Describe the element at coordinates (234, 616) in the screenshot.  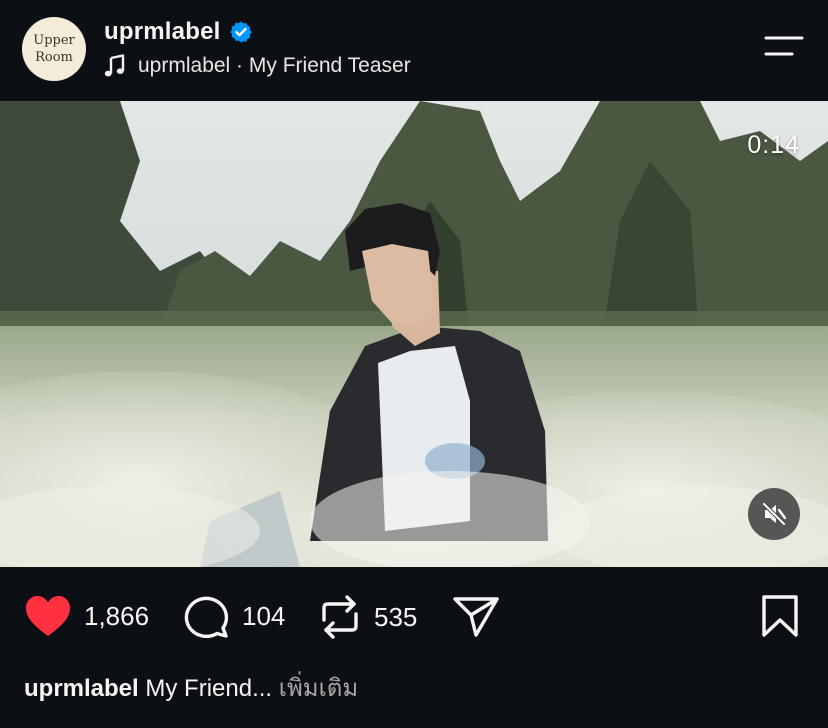
I see `comment-button: 104` at that location.